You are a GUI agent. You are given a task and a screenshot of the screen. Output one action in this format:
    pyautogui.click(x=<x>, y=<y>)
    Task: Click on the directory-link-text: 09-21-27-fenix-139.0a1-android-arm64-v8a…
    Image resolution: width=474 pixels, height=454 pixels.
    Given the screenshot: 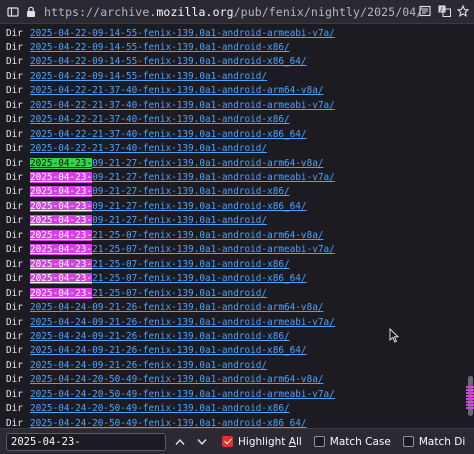 What is the action you would take?
    pyautogui.click(x=208, y=163)
    